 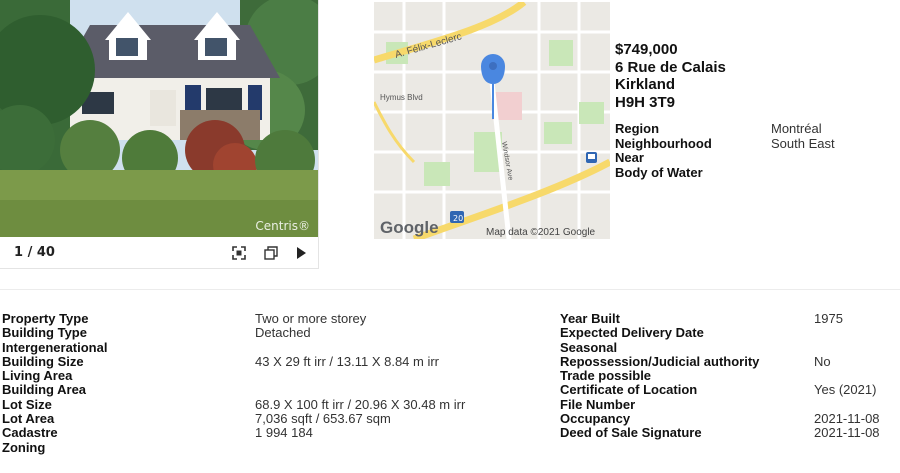 I want to click on play-next-icon, so click(x=301, y=253).